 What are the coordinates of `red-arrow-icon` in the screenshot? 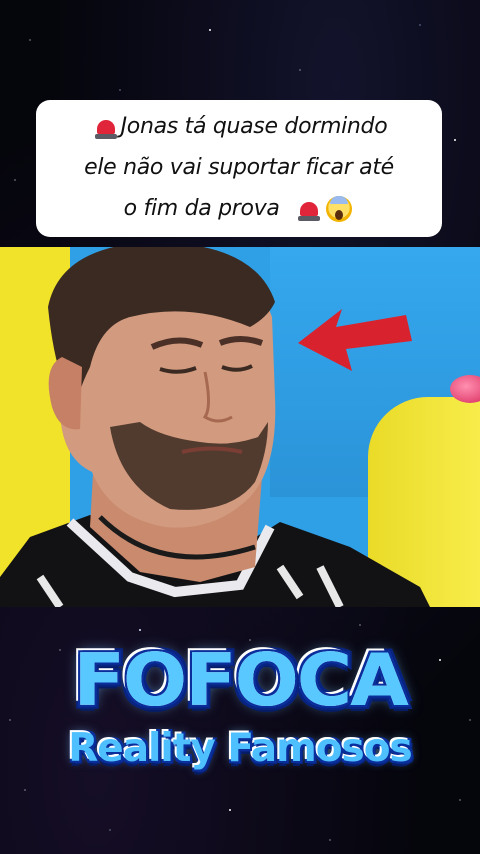 It's located at (355, 340).